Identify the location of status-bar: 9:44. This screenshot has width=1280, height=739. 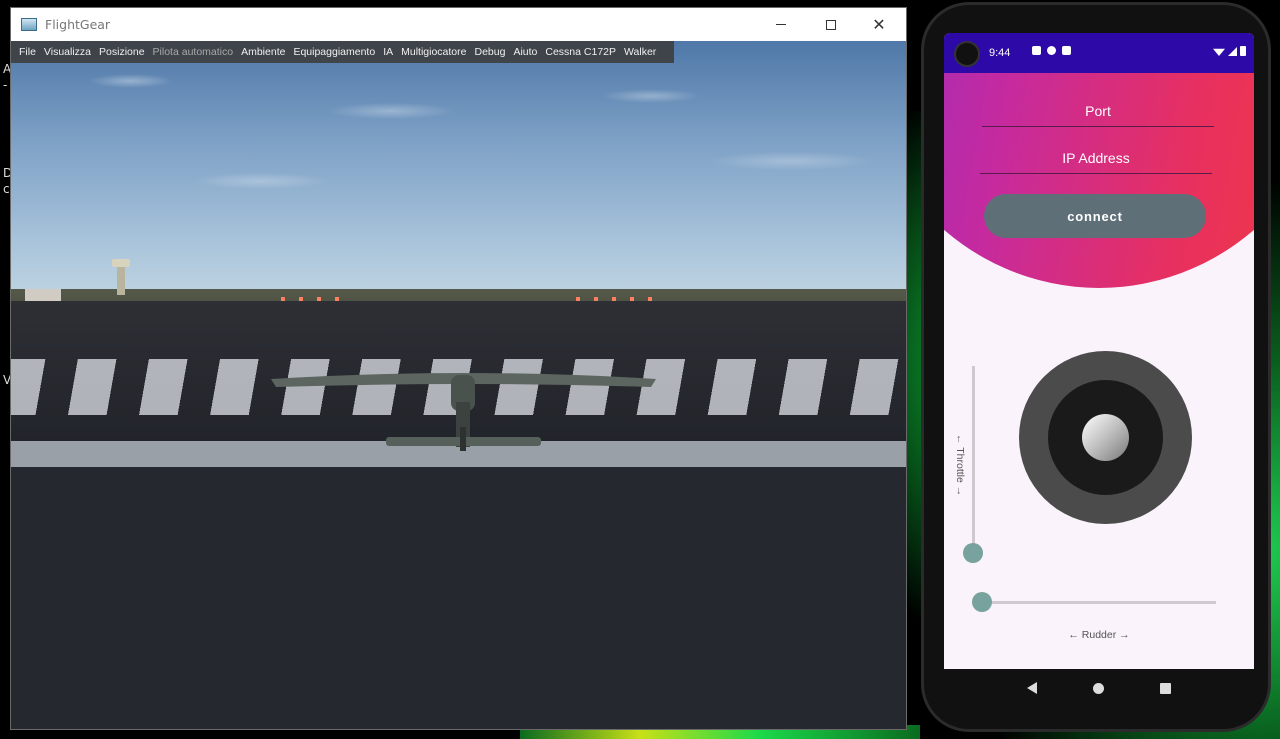
(1099, 53).